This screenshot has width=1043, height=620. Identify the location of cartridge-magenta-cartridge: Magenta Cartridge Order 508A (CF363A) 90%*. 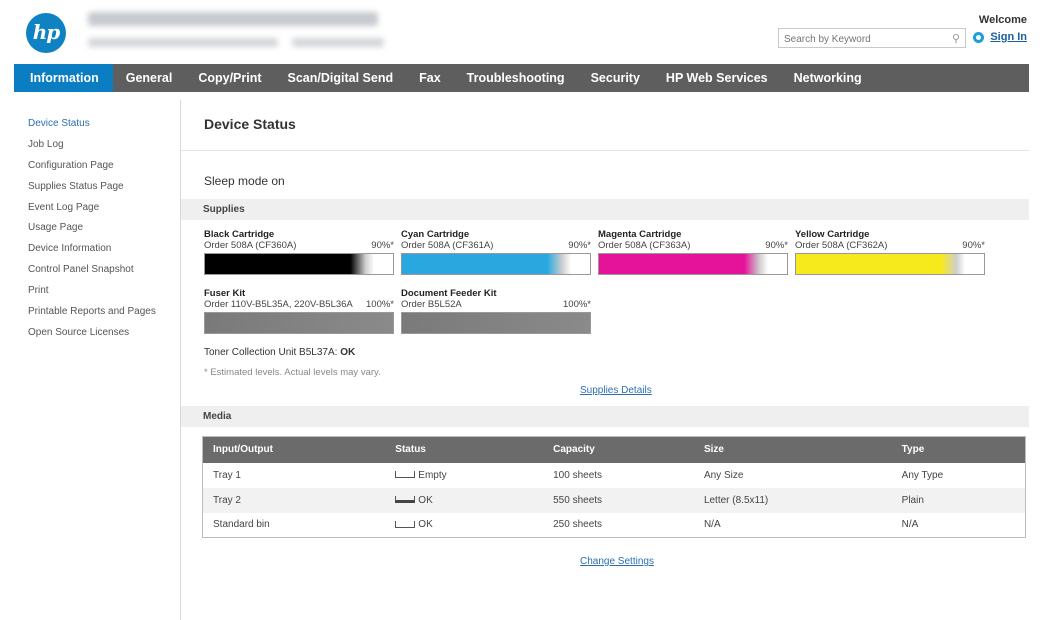
(693, 252).